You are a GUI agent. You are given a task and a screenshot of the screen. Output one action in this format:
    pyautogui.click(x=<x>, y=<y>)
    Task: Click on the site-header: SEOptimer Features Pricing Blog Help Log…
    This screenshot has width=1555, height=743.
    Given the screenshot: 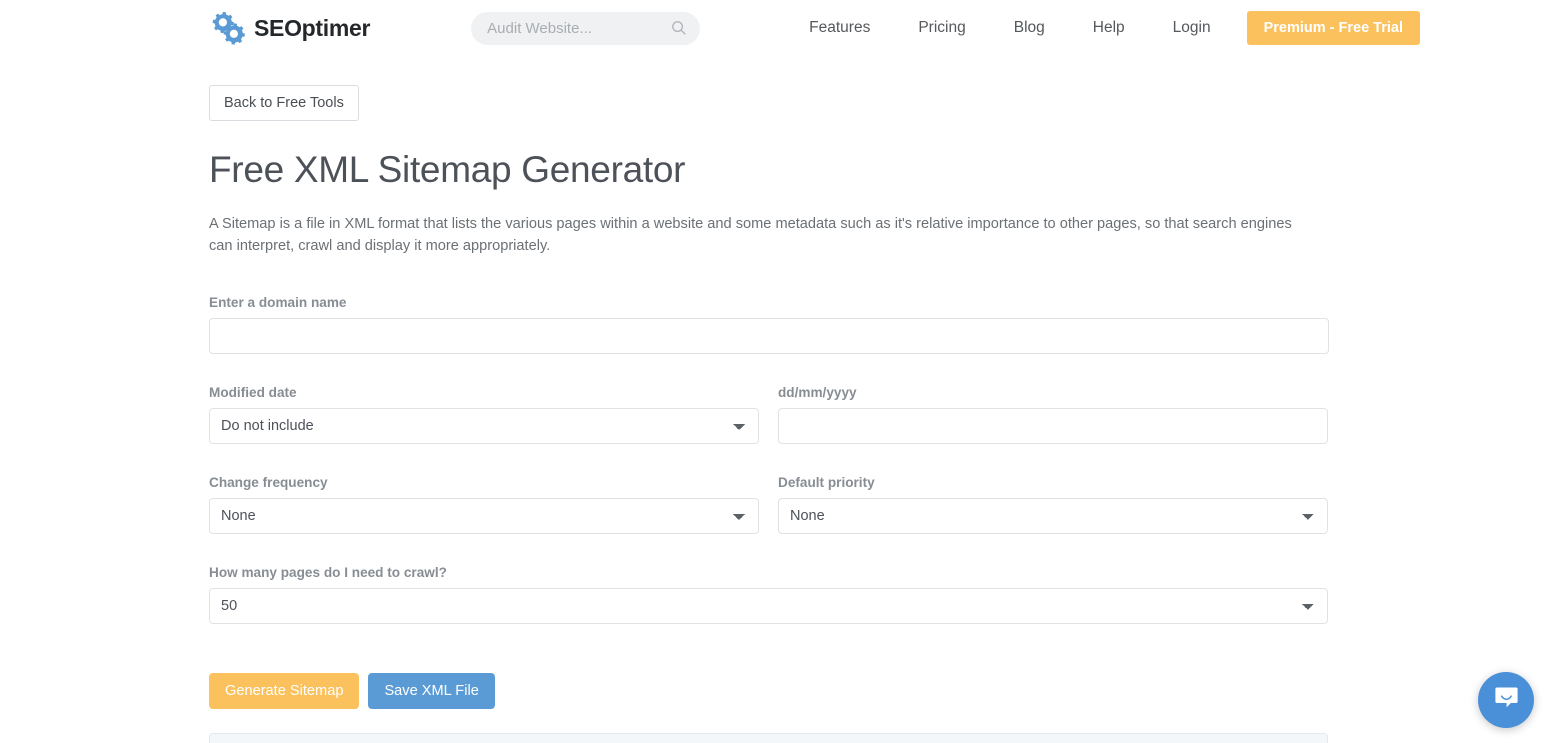 What is the action you would take?
    pyautogui.click(x=777, y=28)
    